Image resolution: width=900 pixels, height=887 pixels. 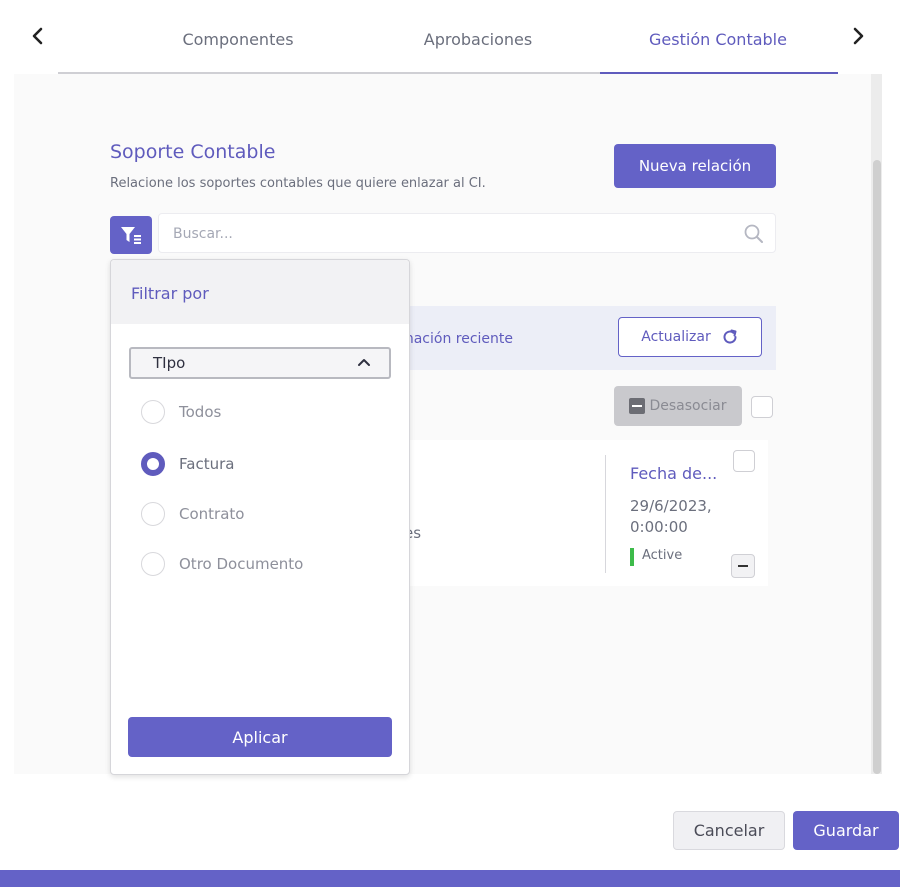 I want to click on search-box, so click(x=467, y=233).